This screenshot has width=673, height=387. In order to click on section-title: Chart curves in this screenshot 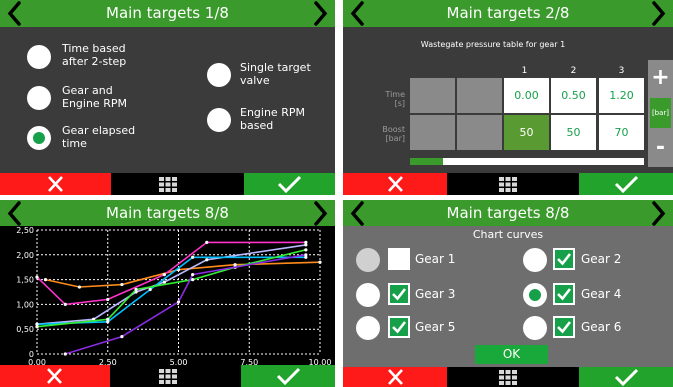, I will do `click(508, 234)`.